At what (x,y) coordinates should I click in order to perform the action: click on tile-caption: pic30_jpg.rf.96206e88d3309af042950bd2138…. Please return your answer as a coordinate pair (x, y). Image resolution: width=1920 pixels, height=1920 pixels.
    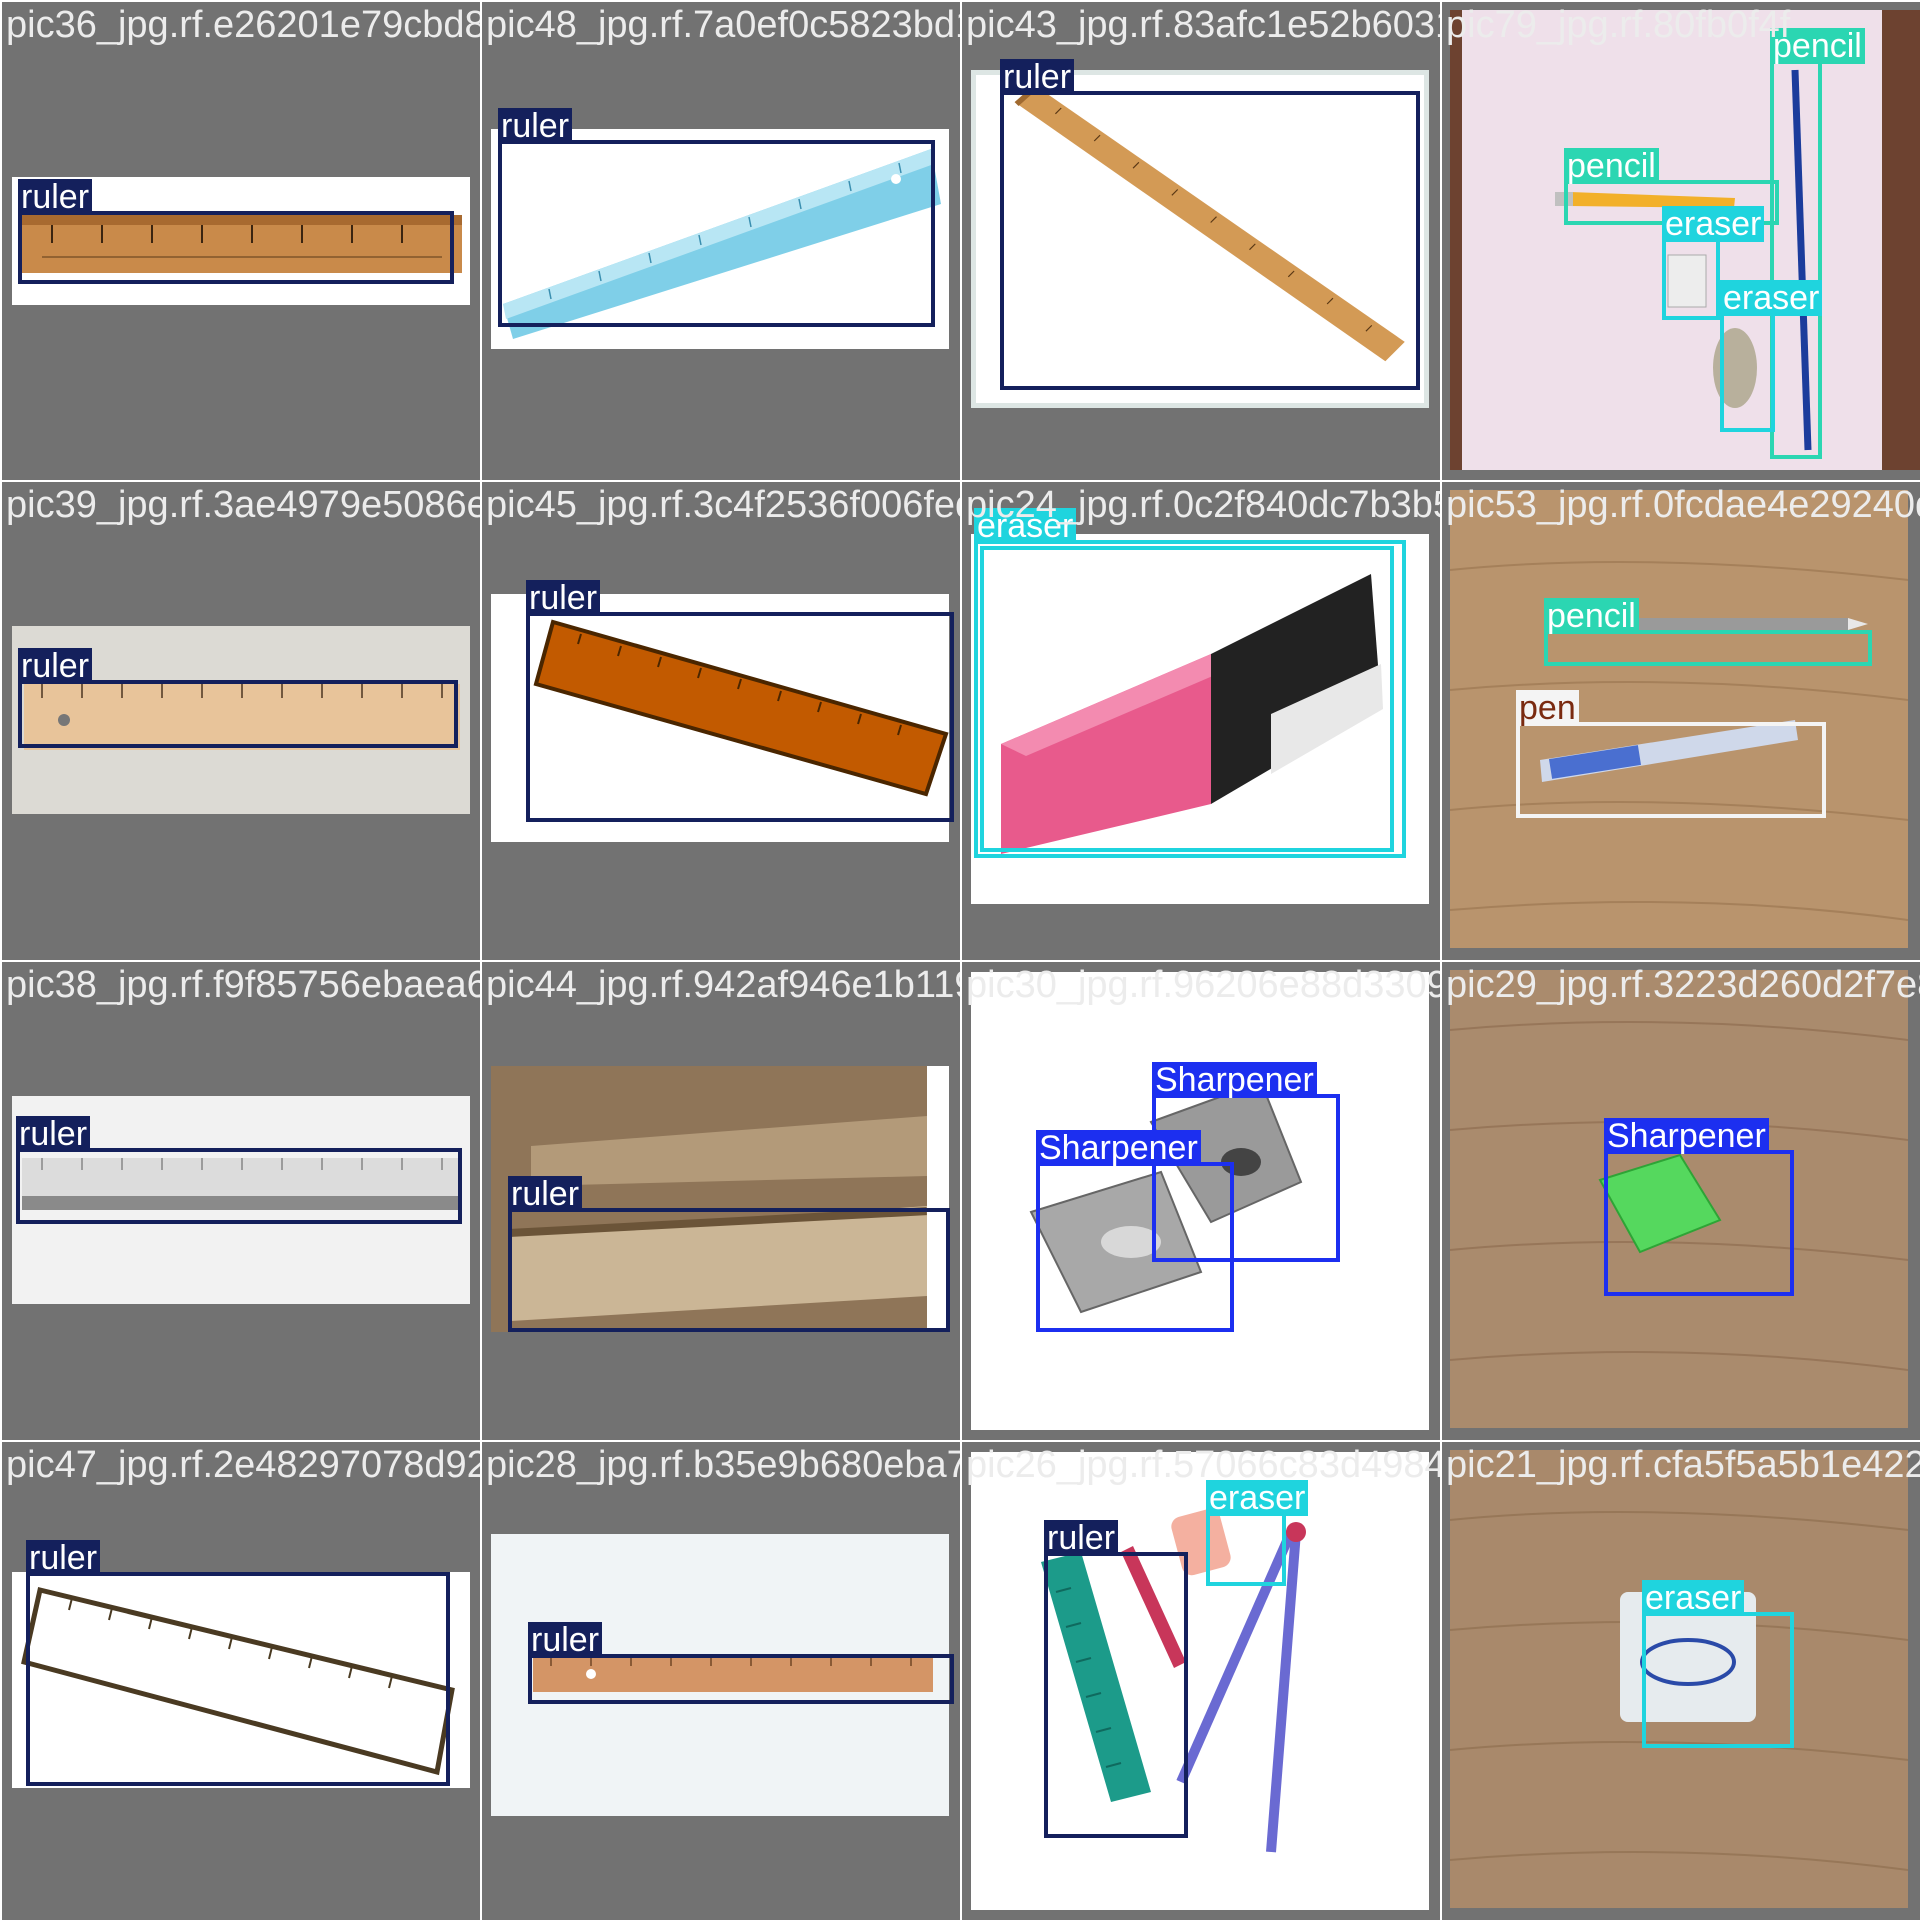
    Looking at the image, I should click on (1203, 985).